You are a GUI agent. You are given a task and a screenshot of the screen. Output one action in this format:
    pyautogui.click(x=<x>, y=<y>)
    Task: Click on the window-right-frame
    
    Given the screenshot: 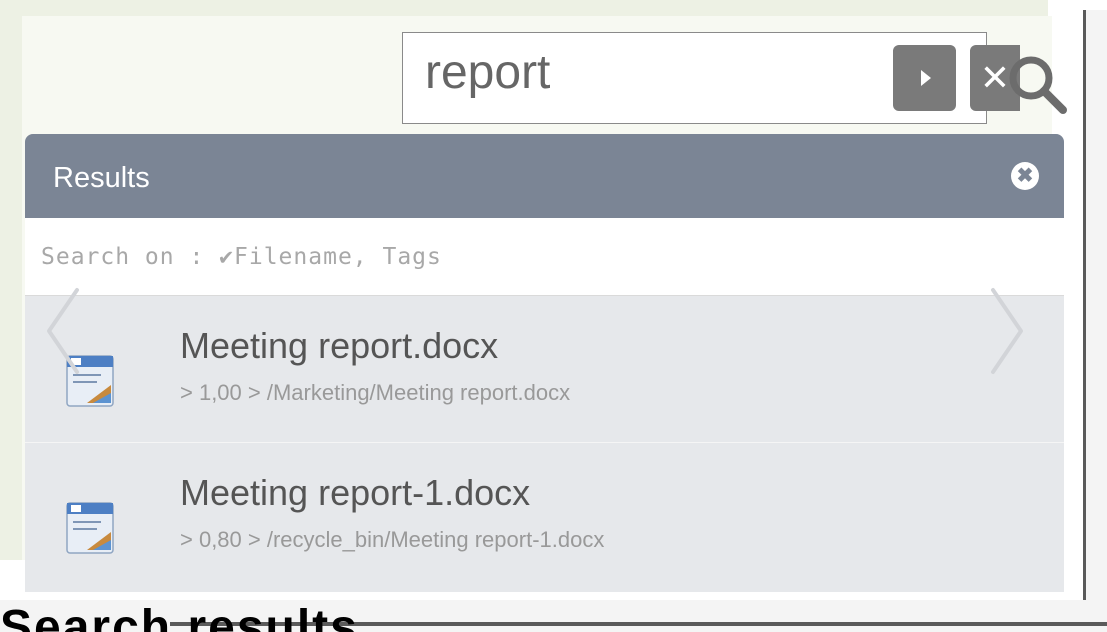 What is the action you would take?
    pyautogui.click(x=1095, y=321)
    